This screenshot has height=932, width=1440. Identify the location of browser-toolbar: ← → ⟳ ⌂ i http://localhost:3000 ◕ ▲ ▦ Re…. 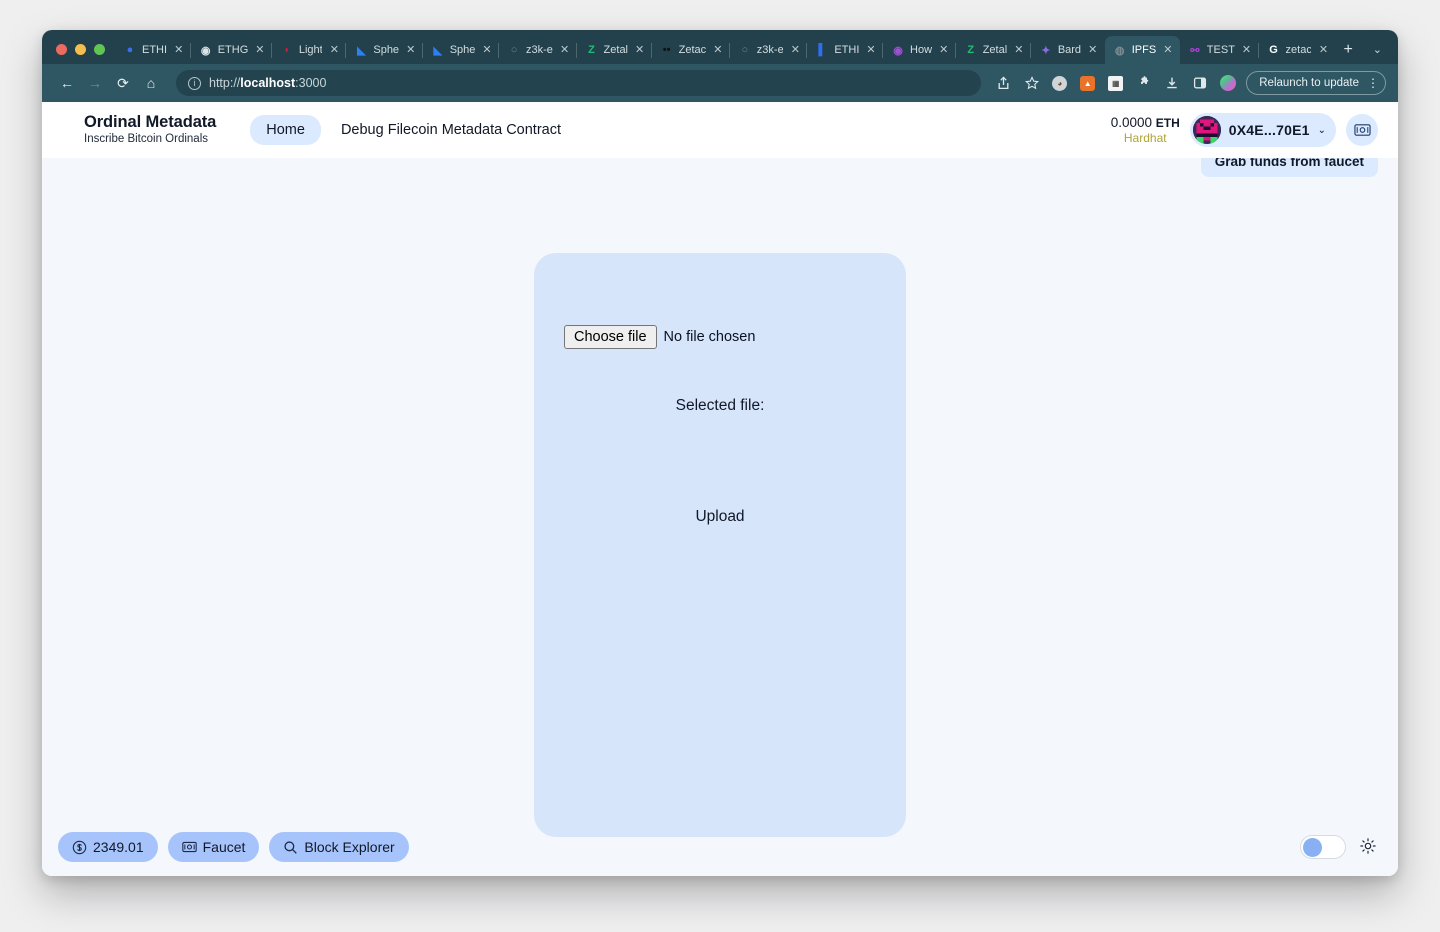
(720, 83).